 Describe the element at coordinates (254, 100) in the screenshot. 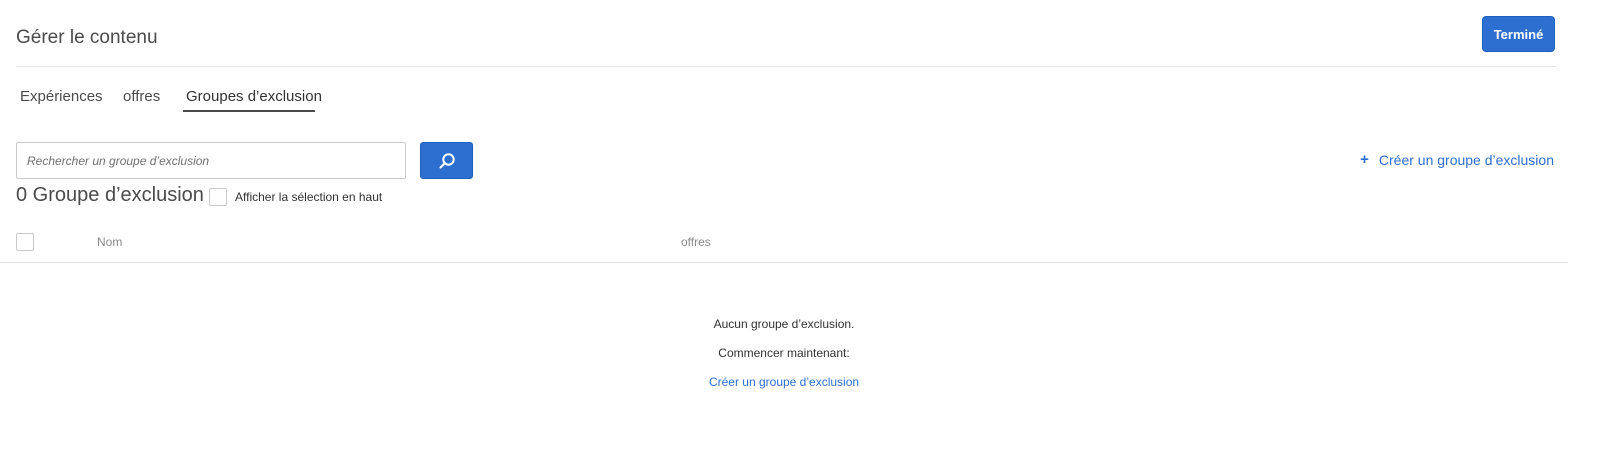

I see `tab-groupes-exclusion: Groupes d’exclusion` at that location.